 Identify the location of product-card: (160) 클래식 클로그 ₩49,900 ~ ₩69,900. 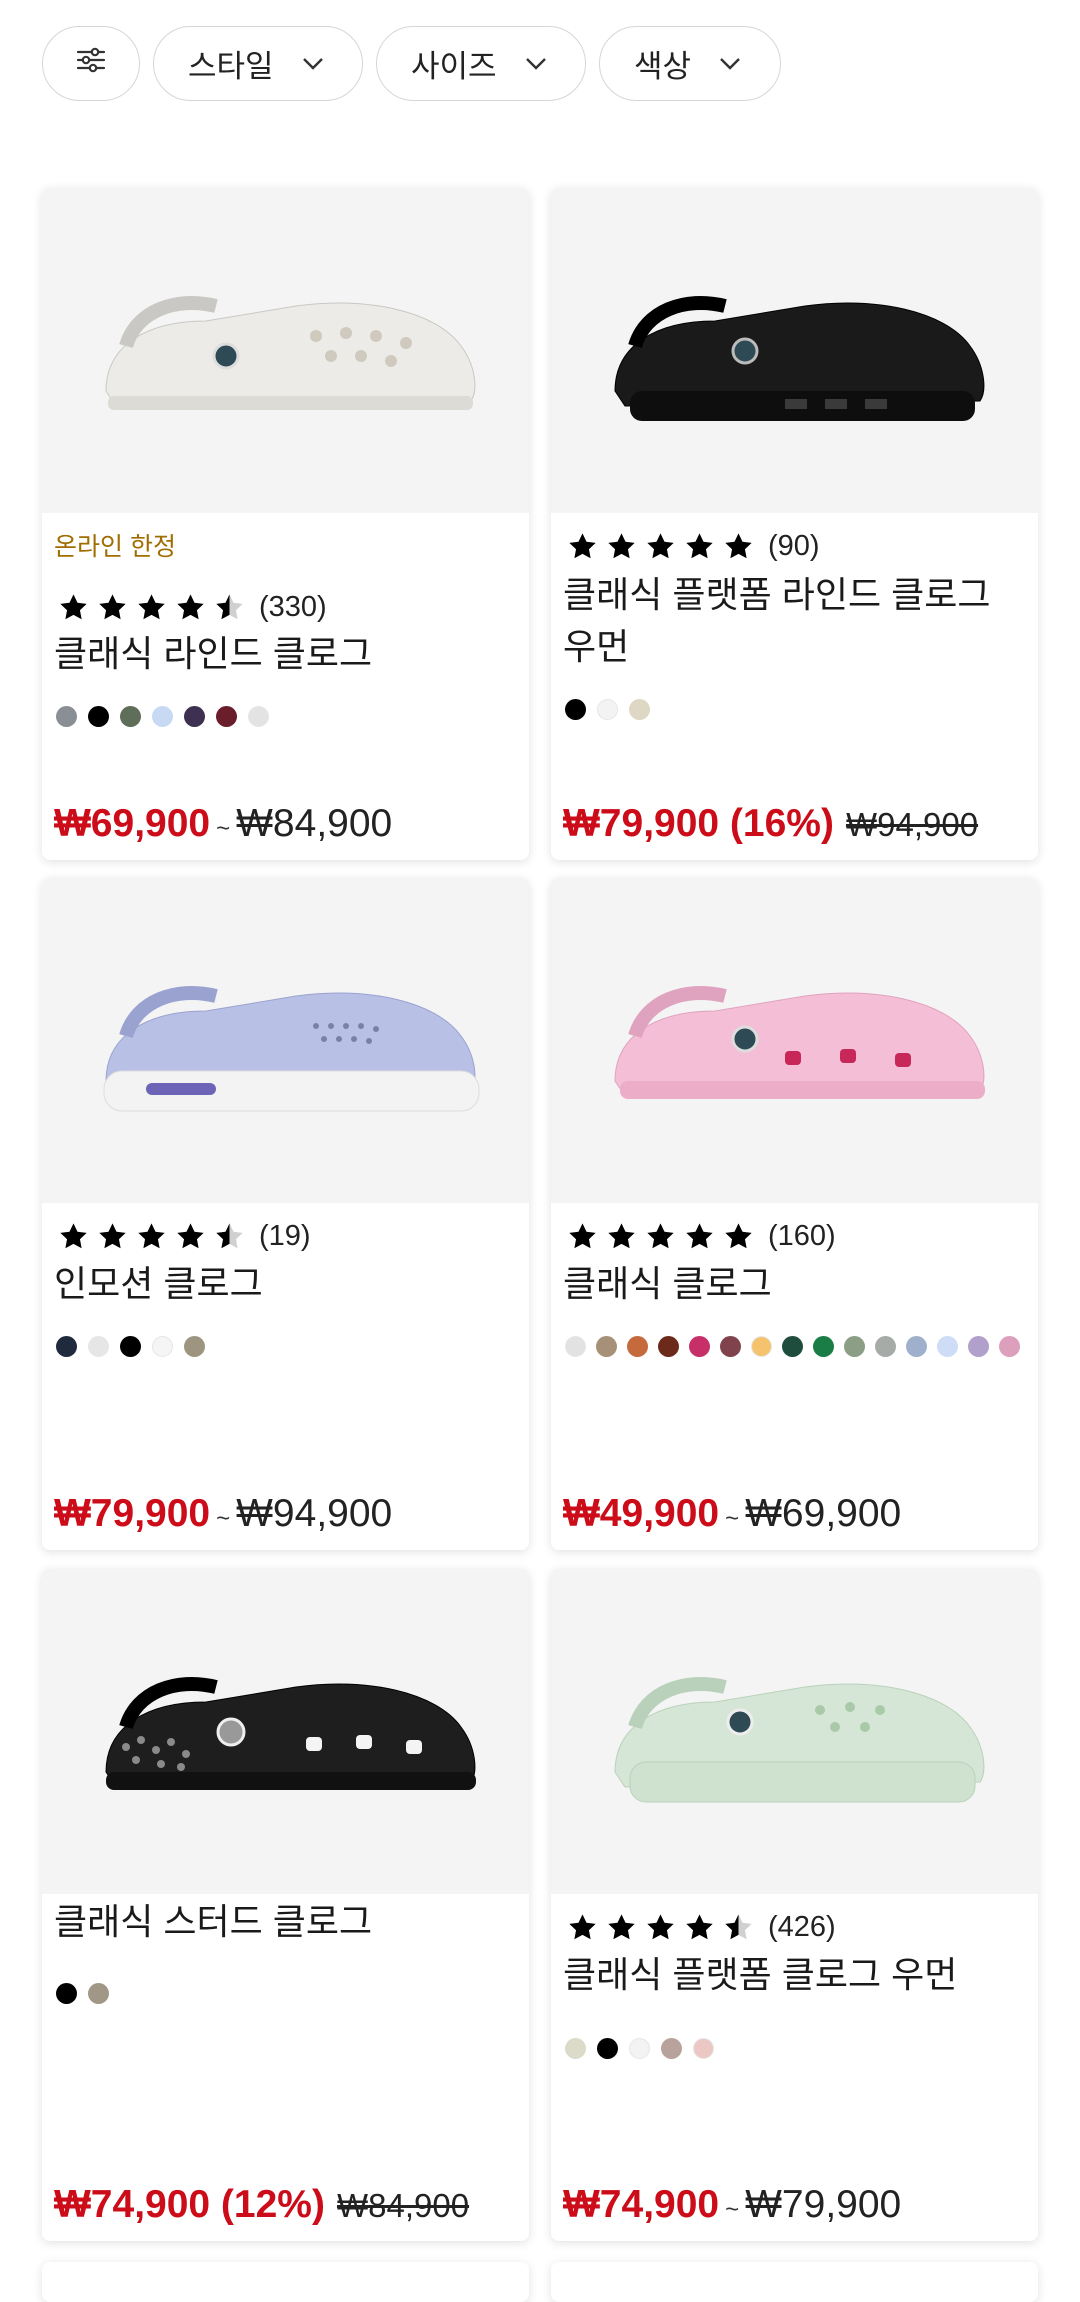
(794, 1214).